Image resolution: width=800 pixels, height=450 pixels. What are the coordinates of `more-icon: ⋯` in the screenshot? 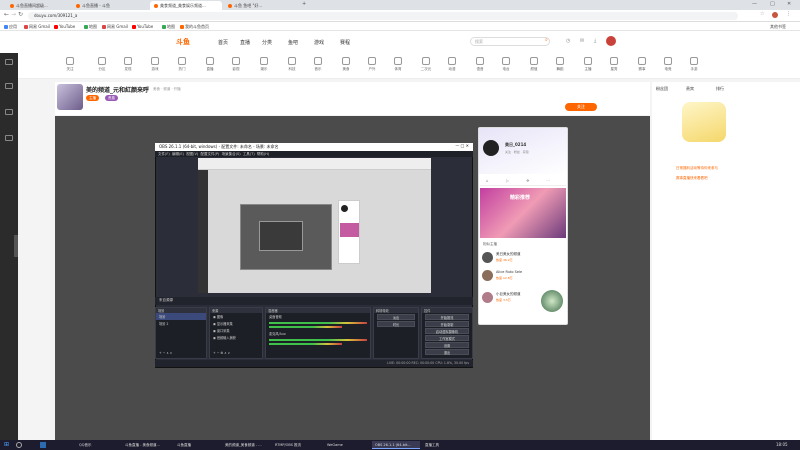 It's located at (548, 180).